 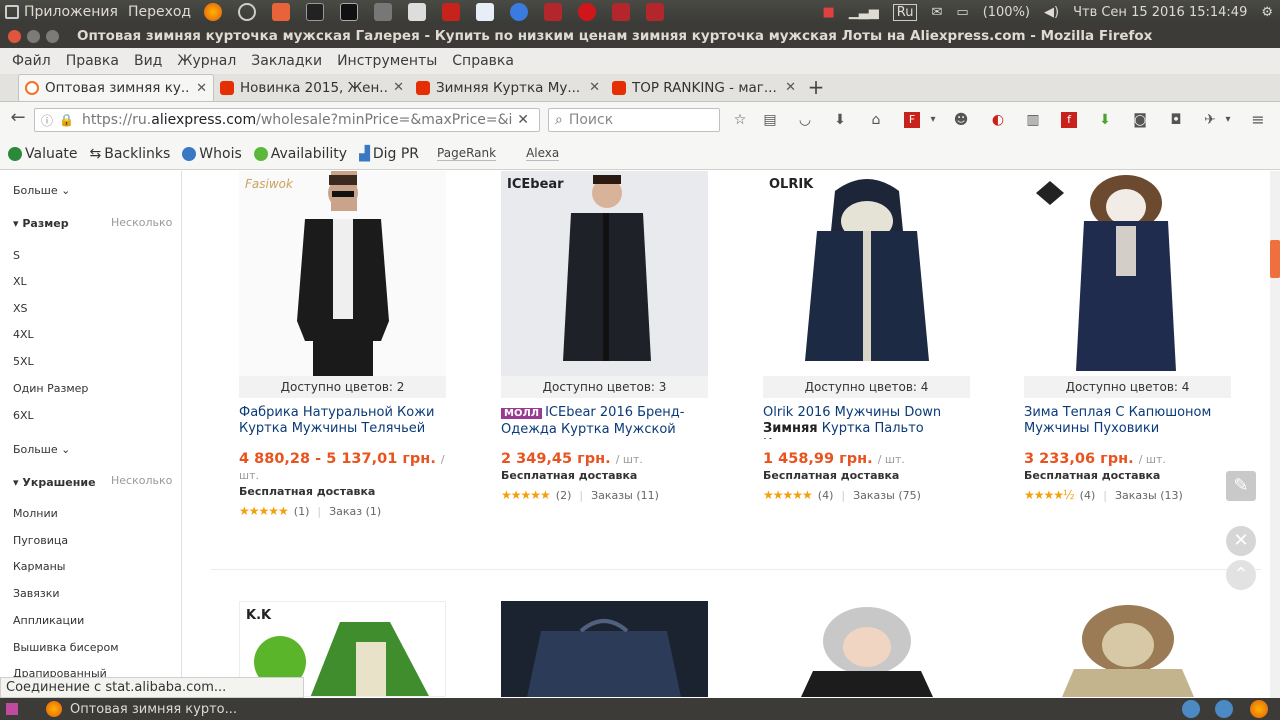 What do you see at coordinates (998, 120) in the screenshot?
I see `addon-red-icon: ◐` at bounding box center [998, 120].